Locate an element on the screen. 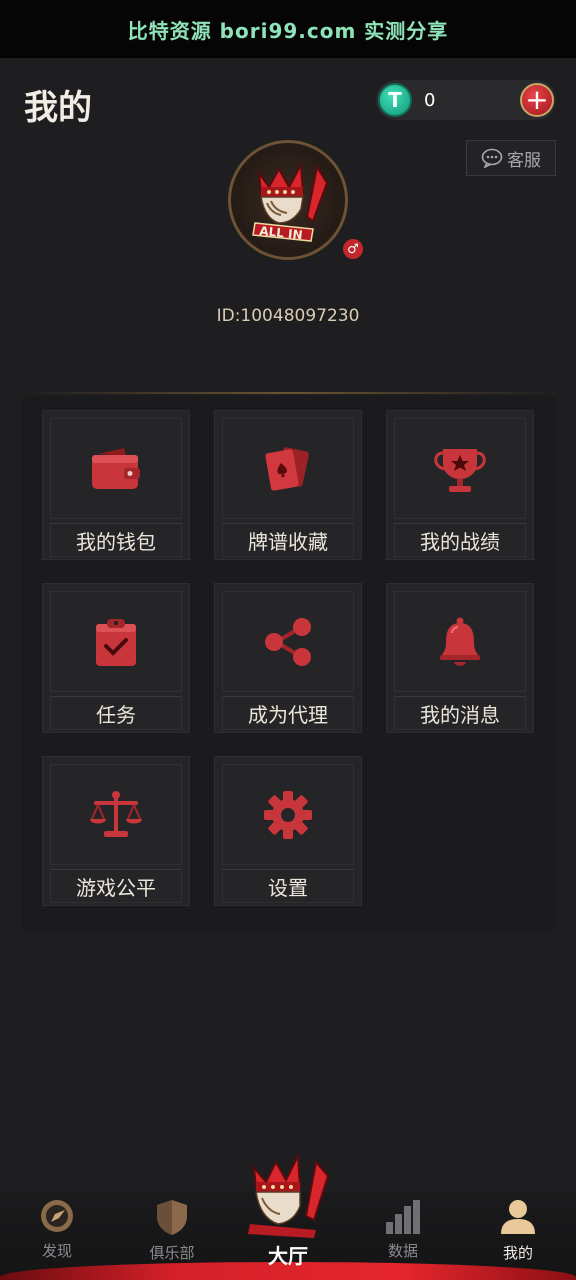 This screenshot has height=1280, width=576. grid-item-fairness: 游戏公平 is located at coordinates (116, 831).